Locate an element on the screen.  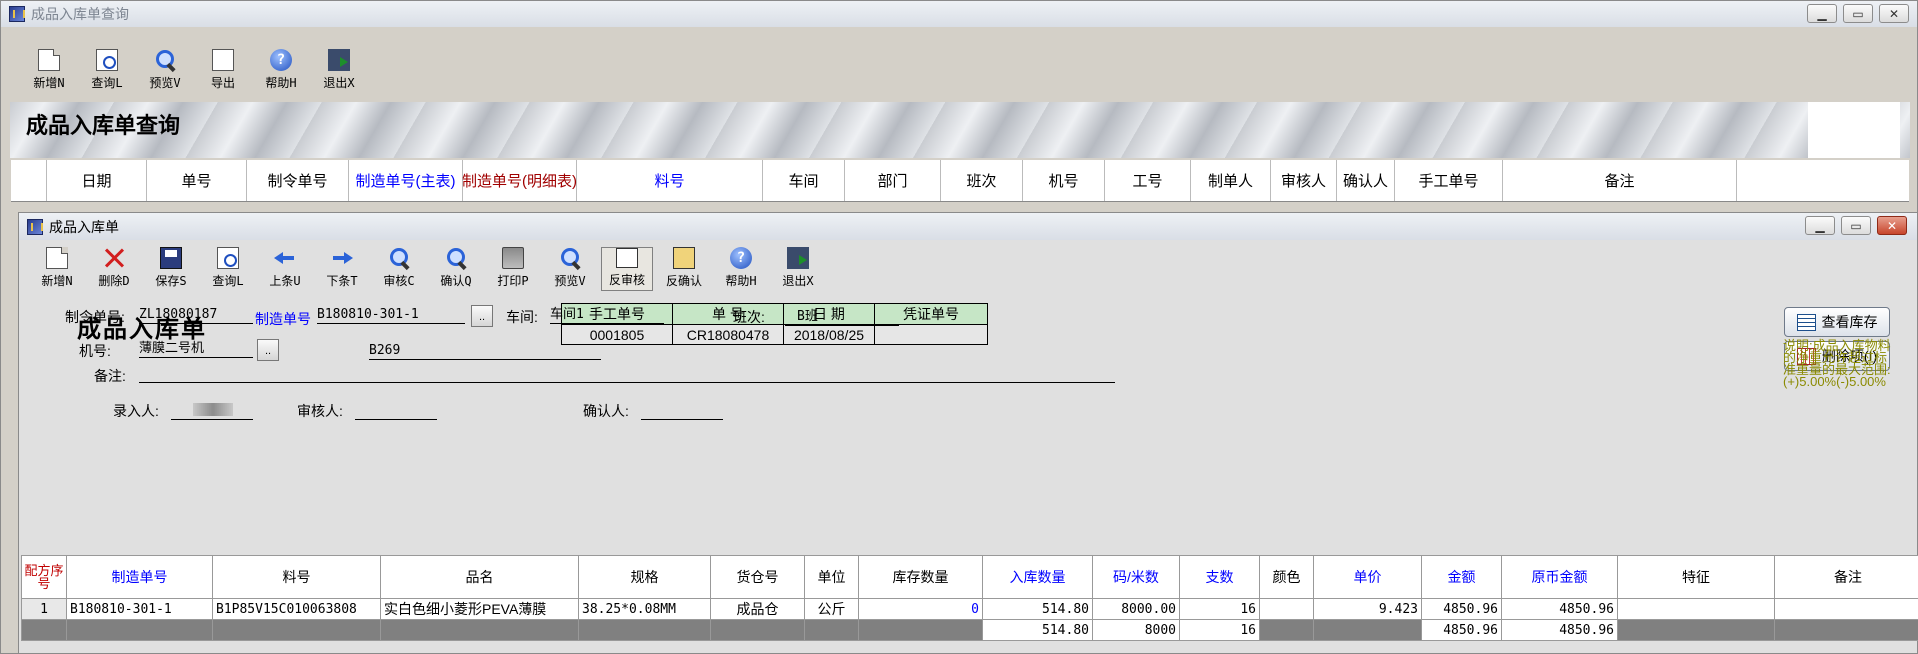
detail-column-header: 规格 is located at coordinates (644, 577).